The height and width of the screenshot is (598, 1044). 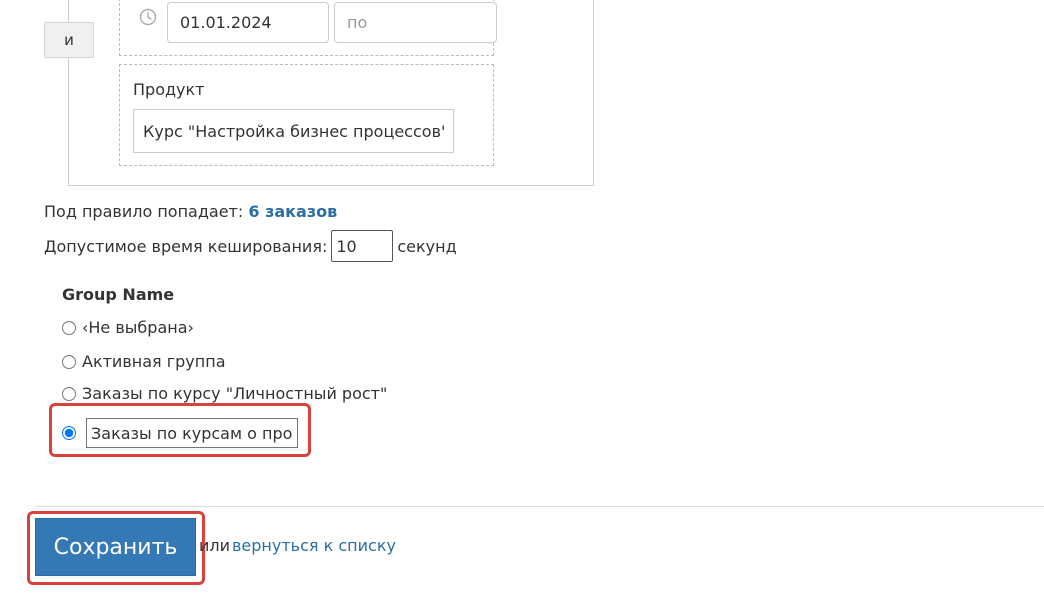 What do you see at coordinates (69, 433) in the screenshot?
I see `group-radio-new` at bounding box center [69, 433].